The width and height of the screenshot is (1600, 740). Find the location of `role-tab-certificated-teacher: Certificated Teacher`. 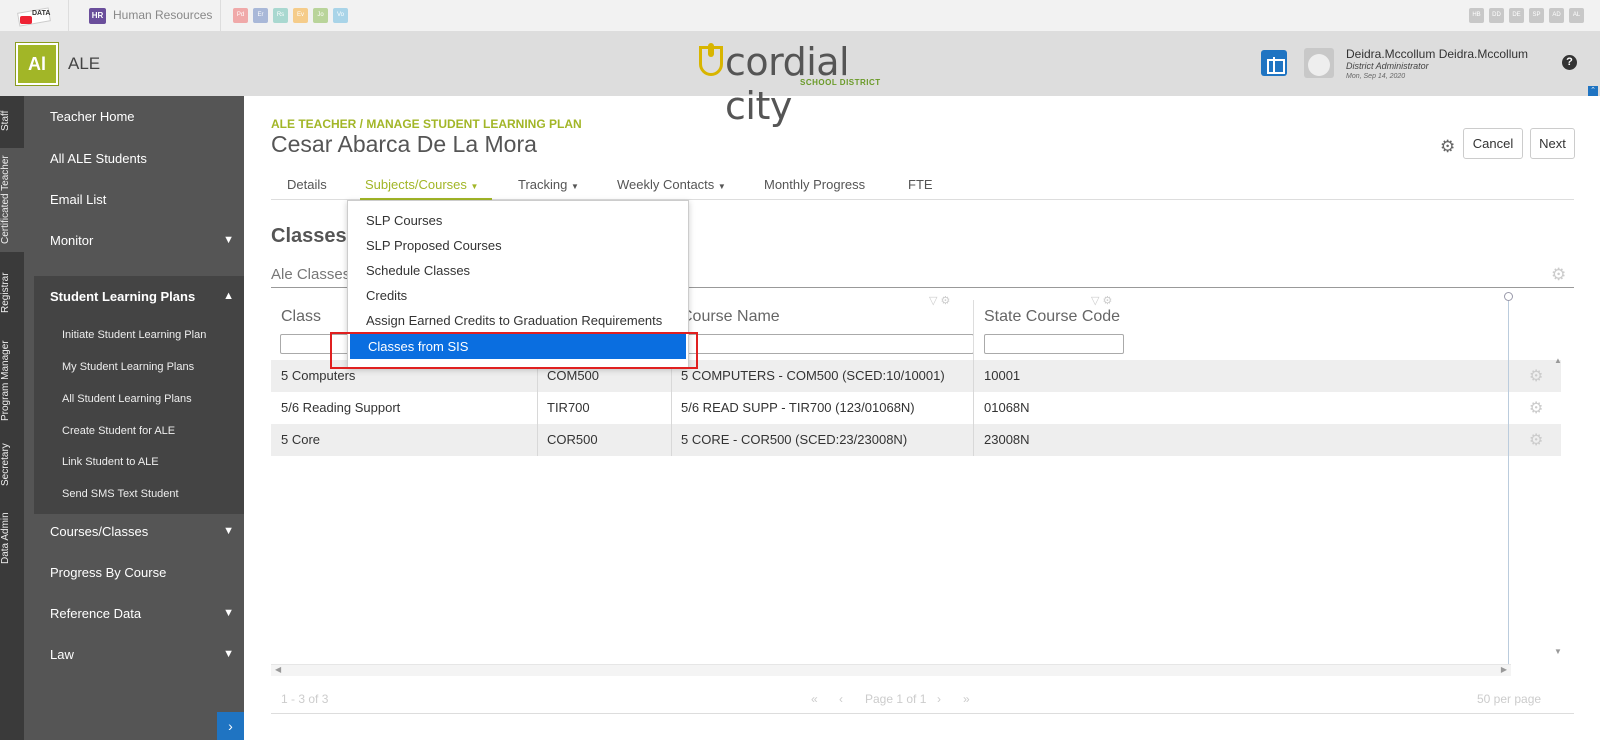

role-tab-certificated-teacher: Certificated Teacher is located at coordinates (12, 200).